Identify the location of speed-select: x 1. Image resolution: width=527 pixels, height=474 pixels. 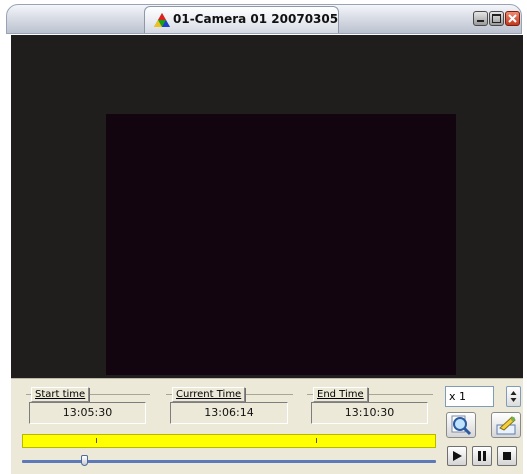
(469, 396).